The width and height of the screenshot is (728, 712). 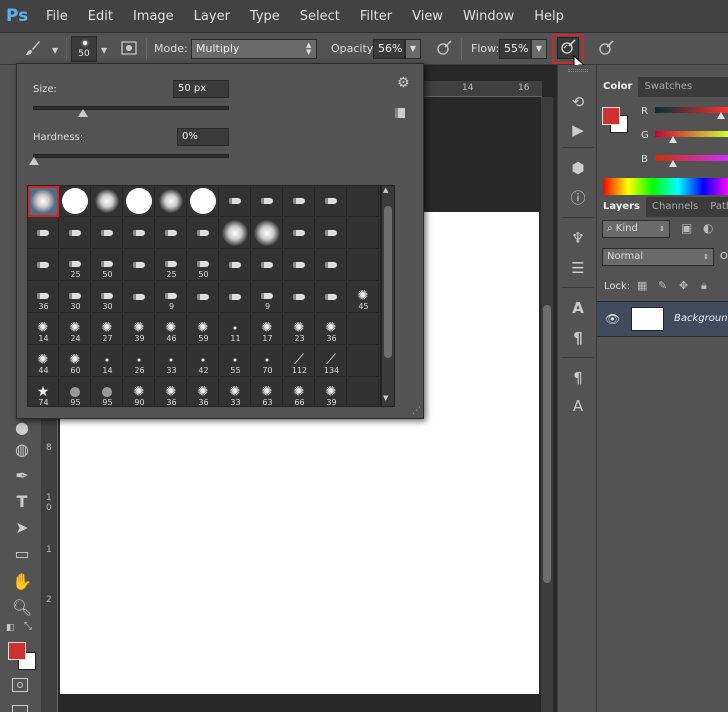 I want to click on brush-preset-cell: ✺ 90, so click(x=139, y=392).